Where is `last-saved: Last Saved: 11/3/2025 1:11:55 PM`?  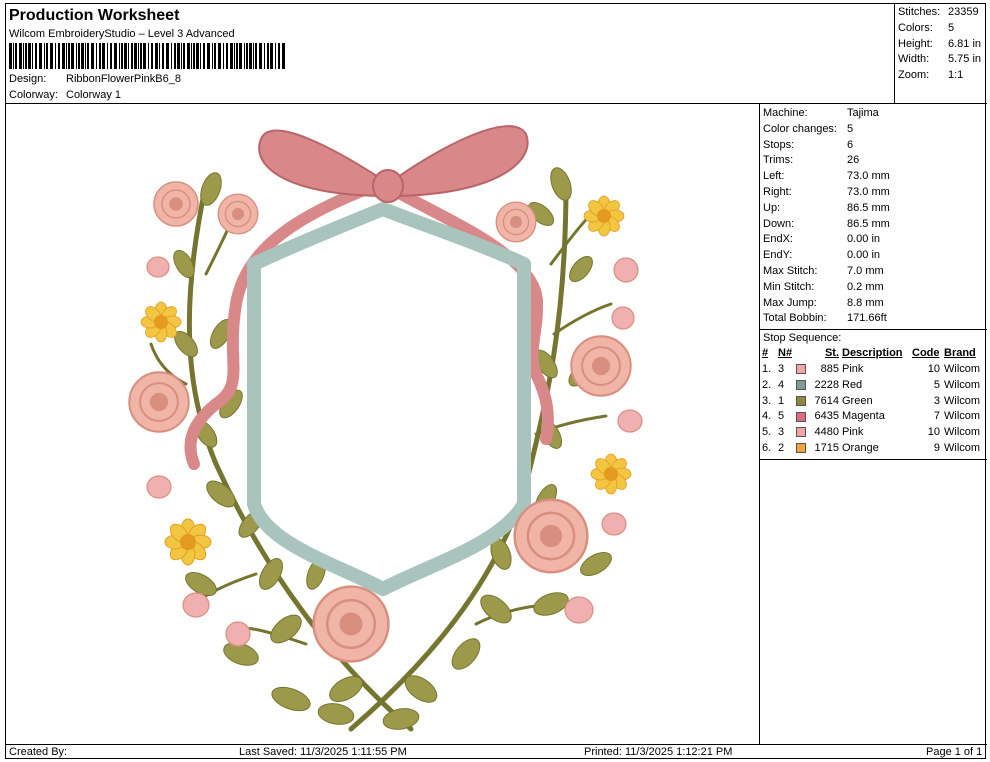 last-saved: Last Saved: 11/3/2025 1:11:55 PM is located at coordinates (323, 752).